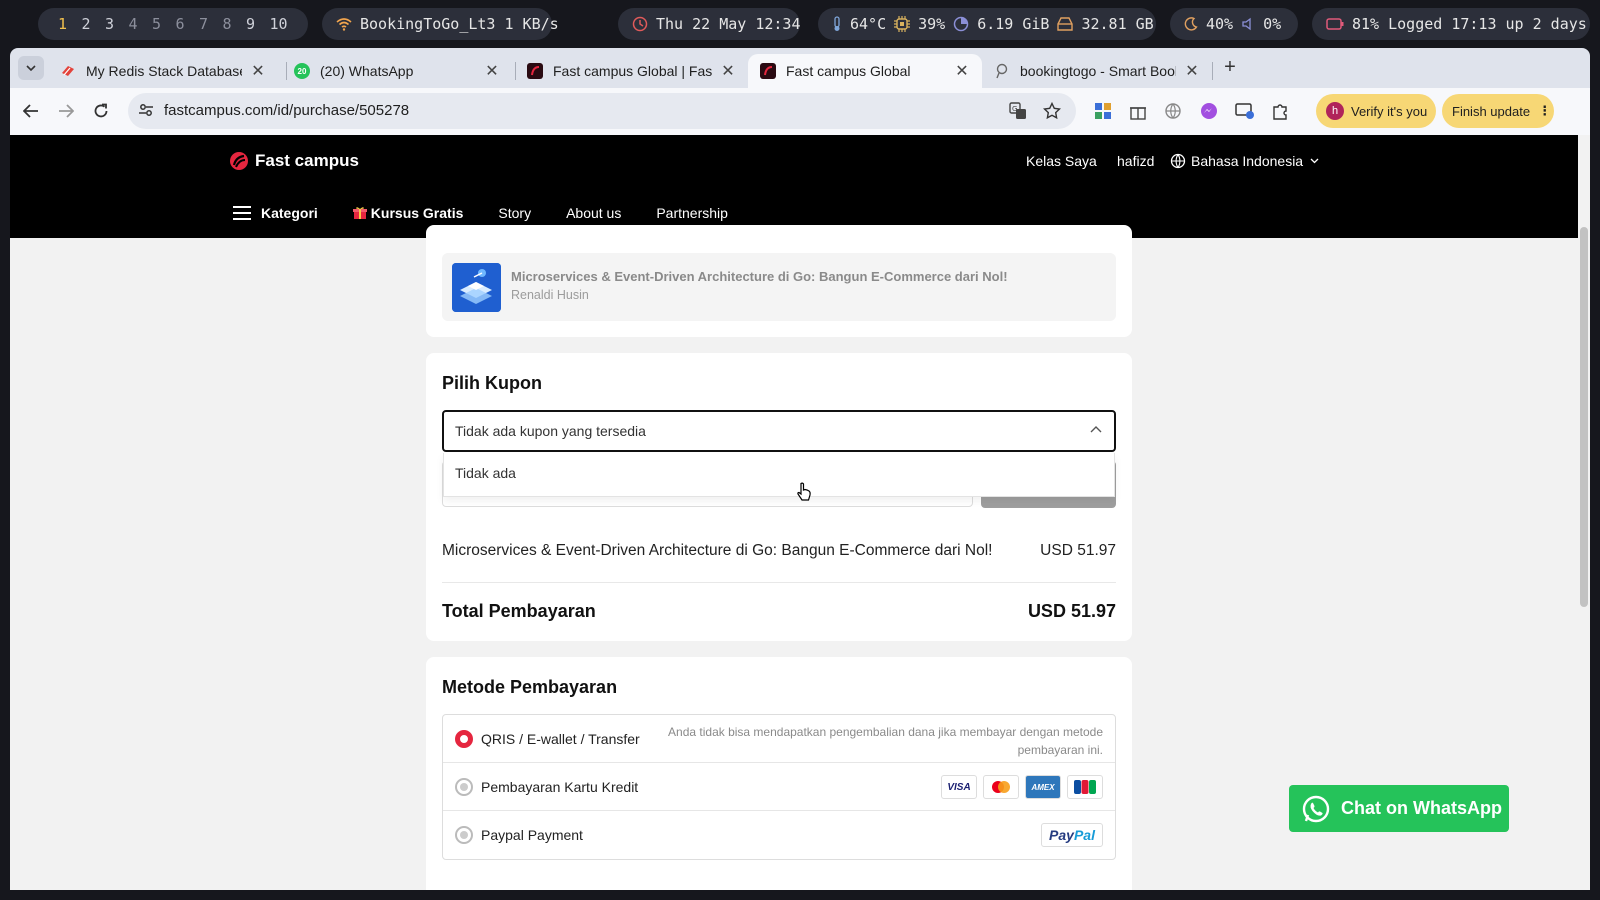 The width and height of the screenshot is (1600, 900). I want to click on forward-button, so click(66, 111).